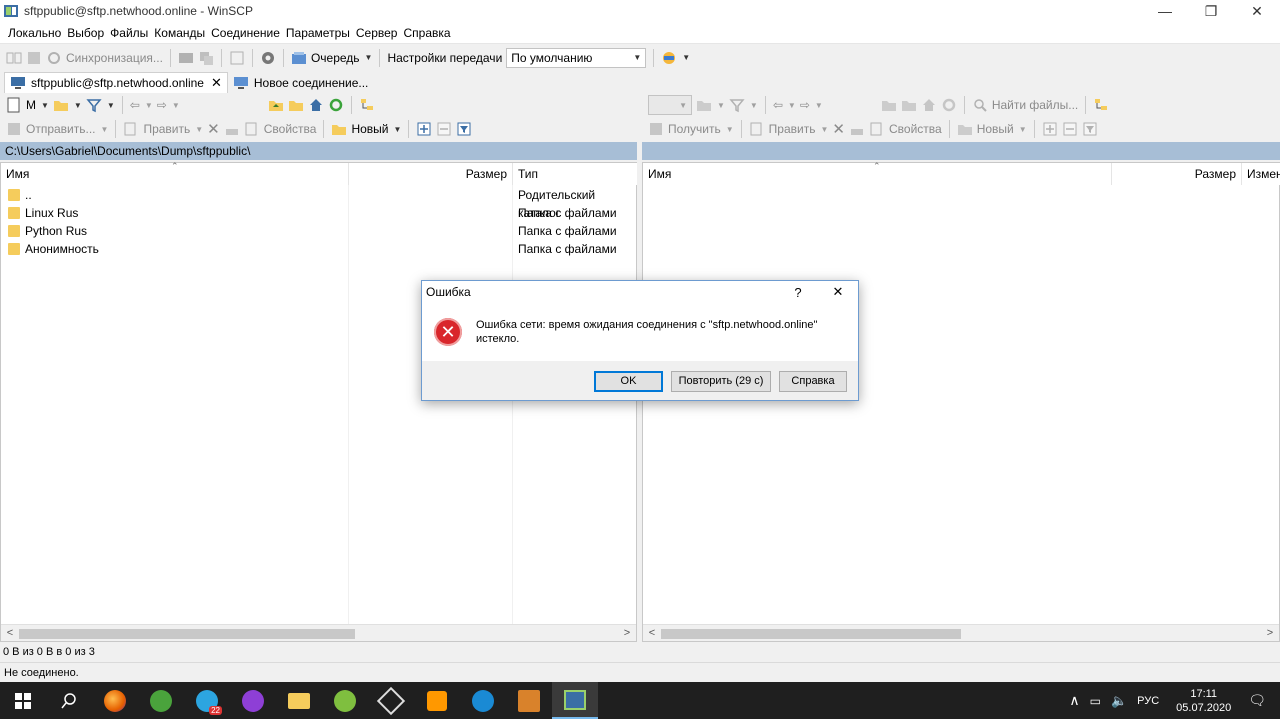  I want to click on horizontal-scrollbar: < >, so click(318, 632).